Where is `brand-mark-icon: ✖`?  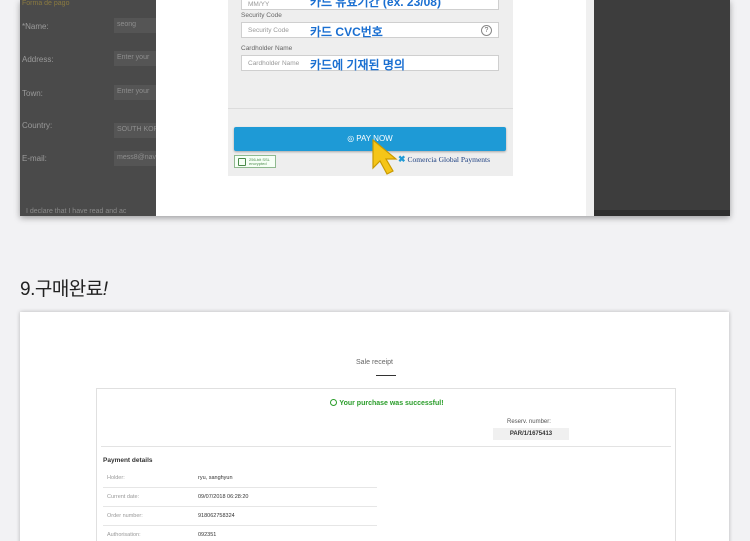
brand-mark-icon: ✖ is located at coordinates (402, 159).